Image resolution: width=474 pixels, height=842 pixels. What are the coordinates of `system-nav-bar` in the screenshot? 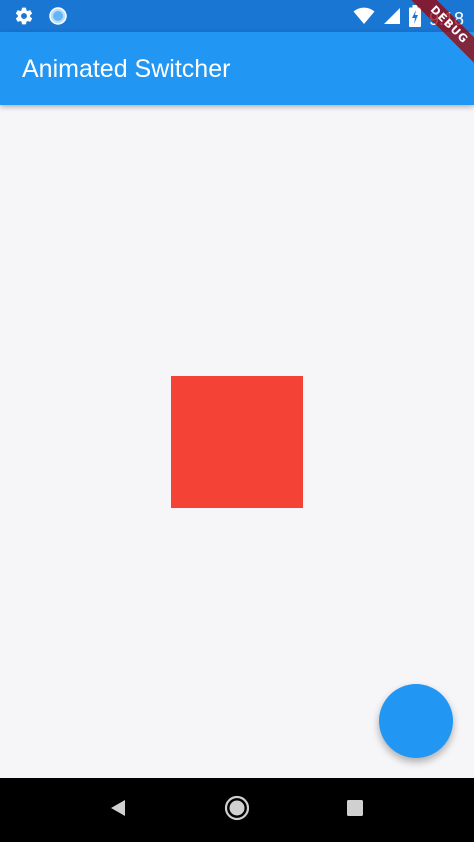 It's located at (237, 810).